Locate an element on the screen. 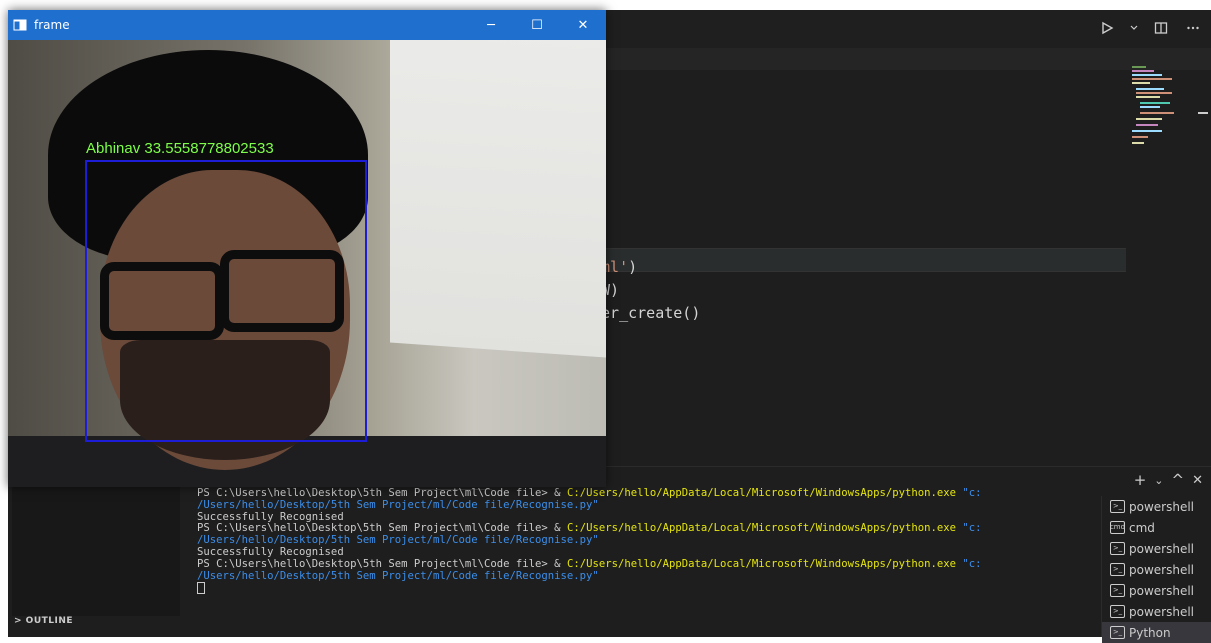 Image resolution: width=1211 pixels, height=643 pixels. close-panel-button: ✕ is located at coordinates (1197, 480).